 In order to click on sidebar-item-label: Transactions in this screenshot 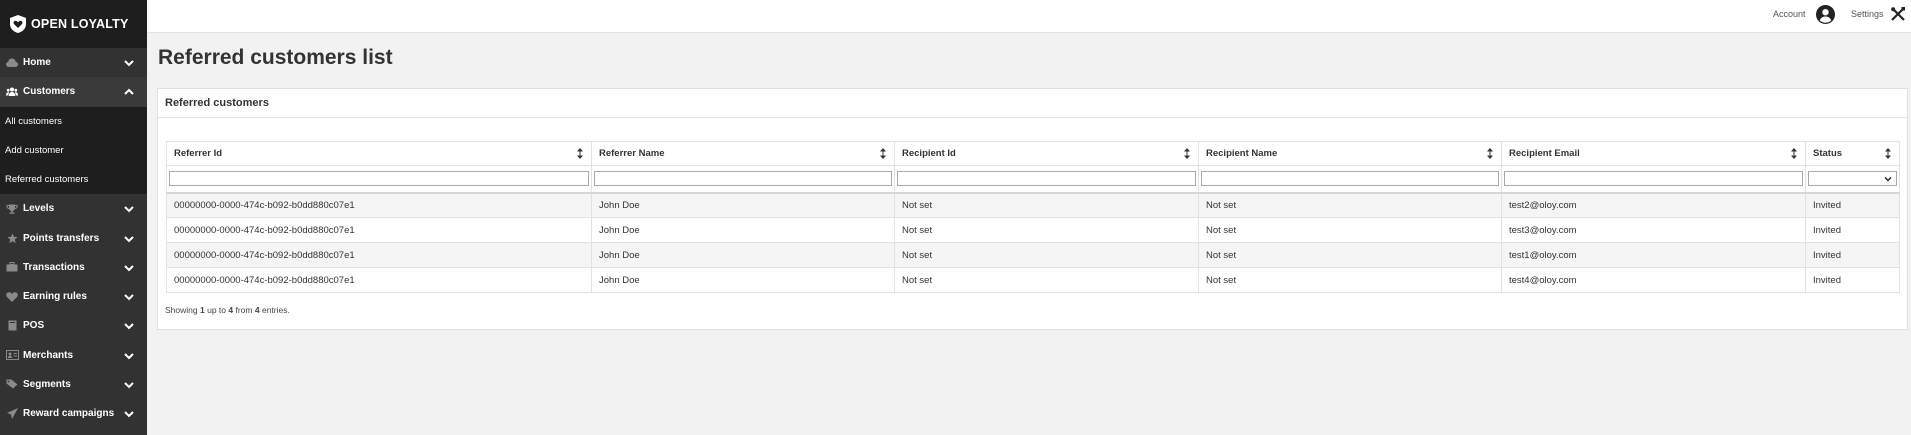, I will do `click(54, 267)`.